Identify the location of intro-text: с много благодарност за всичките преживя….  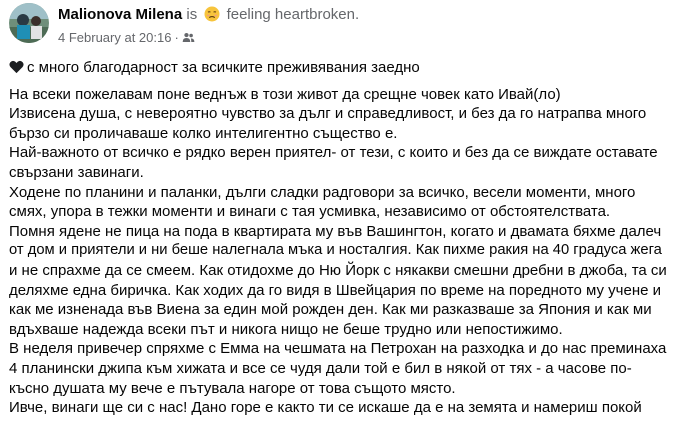
(223, 67).